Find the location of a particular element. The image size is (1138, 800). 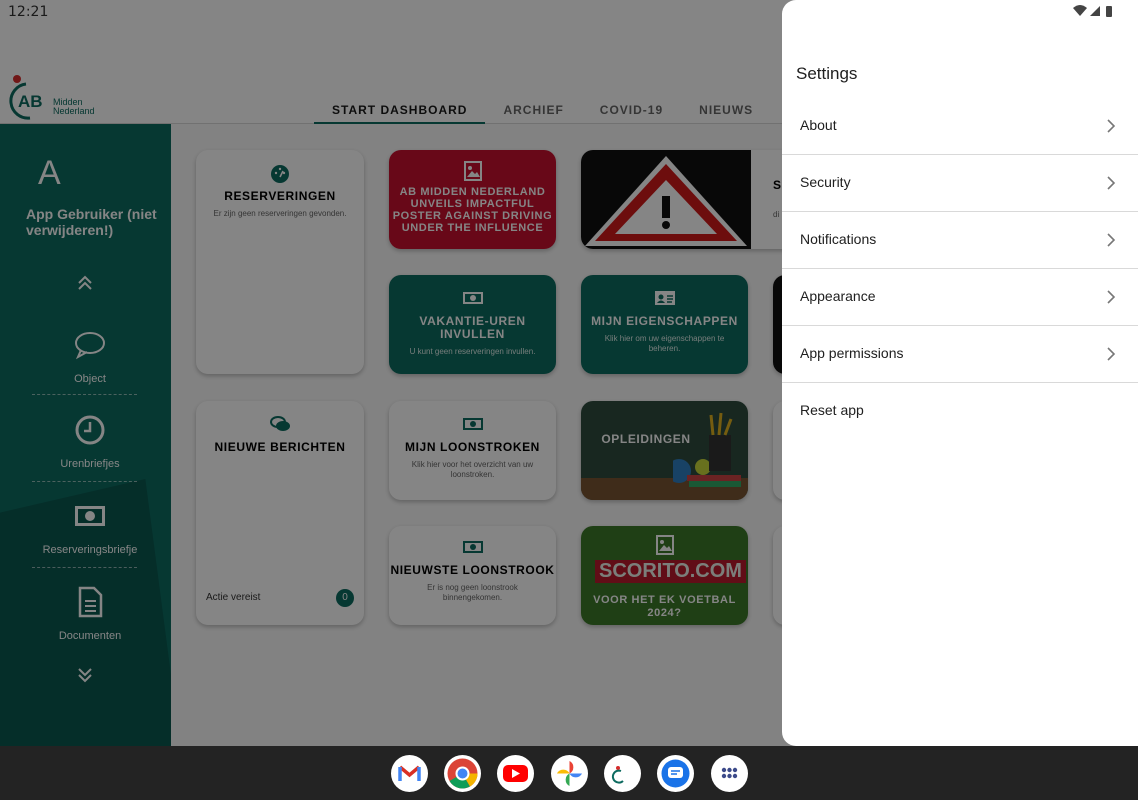

app-drawer-icon is located at coordinates (729, 773).